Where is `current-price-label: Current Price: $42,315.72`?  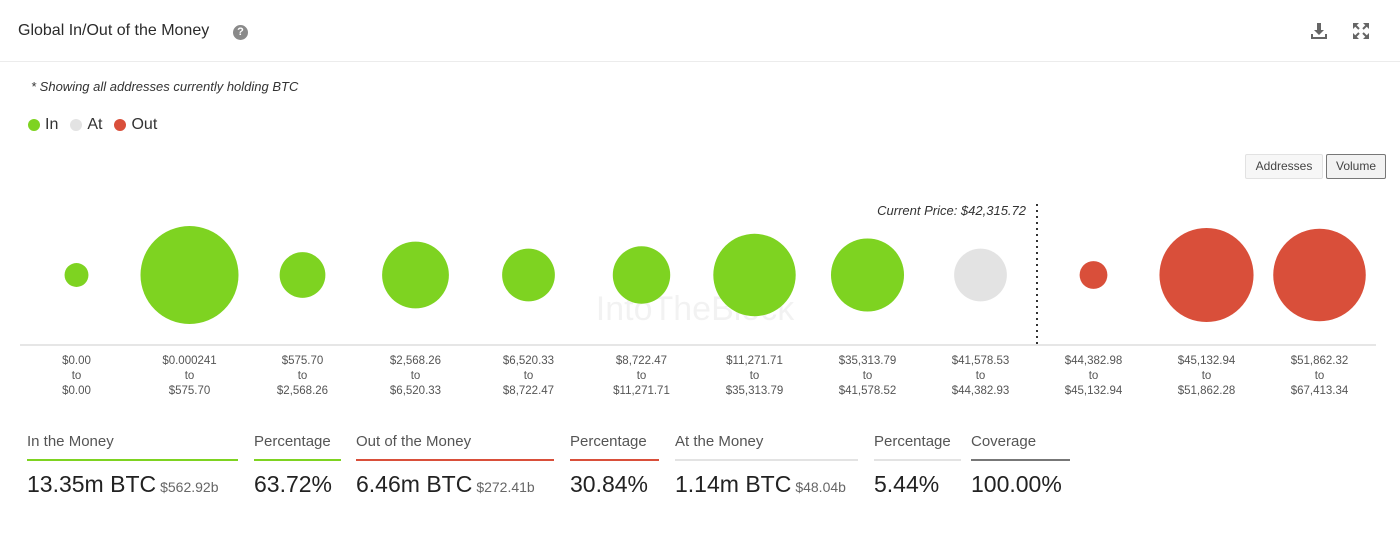
current-price-label: Current Price: $42,315.72 is located at coordinates (952, 210).